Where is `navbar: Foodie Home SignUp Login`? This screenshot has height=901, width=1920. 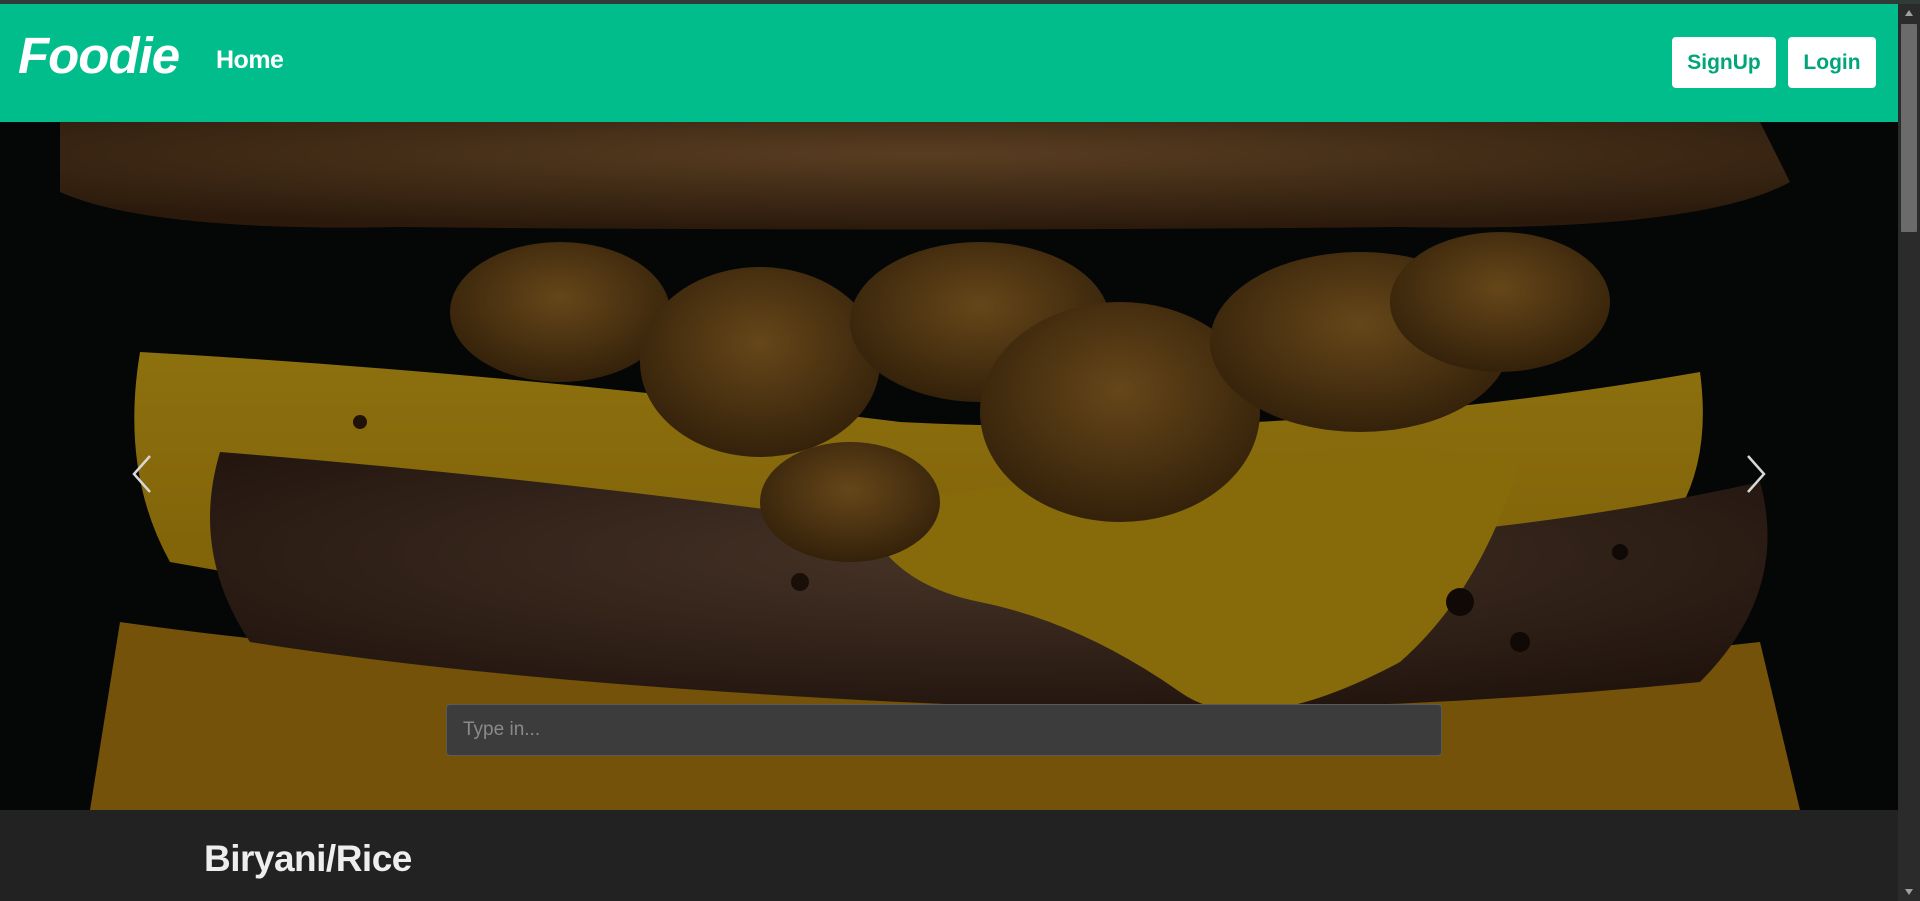
navbar: Foodie Home SignUp Login is located at coordinates (949, 63).